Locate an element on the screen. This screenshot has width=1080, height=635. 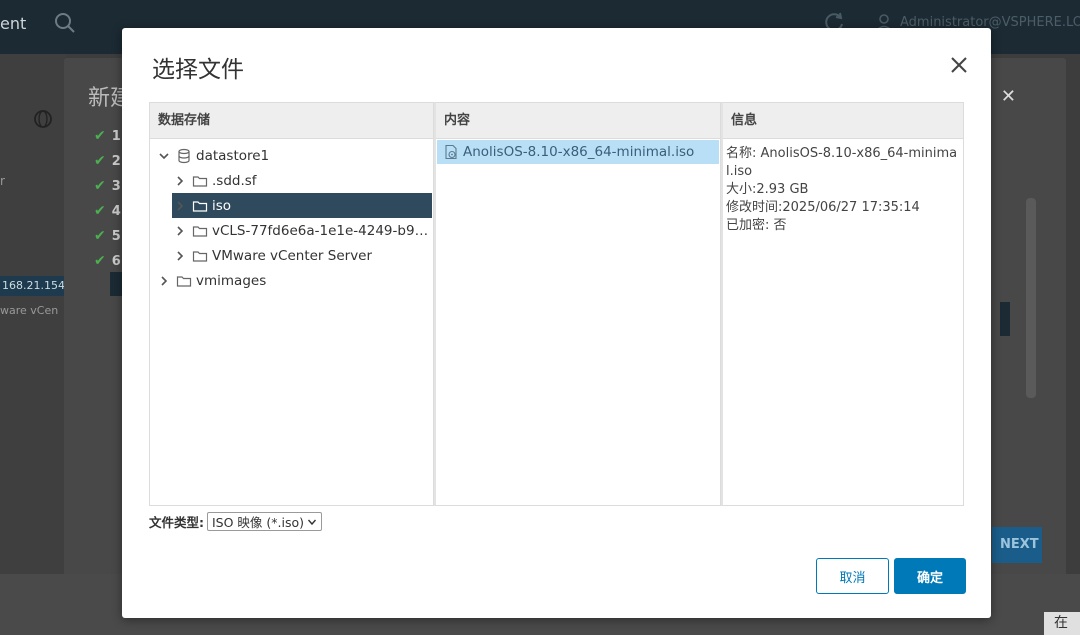
wizard-steps: ✔ 1 ✔ 2 ✔ 3 ✔ 4 ✔ 5 ✔ 6 is located at coordinates (107, 203).